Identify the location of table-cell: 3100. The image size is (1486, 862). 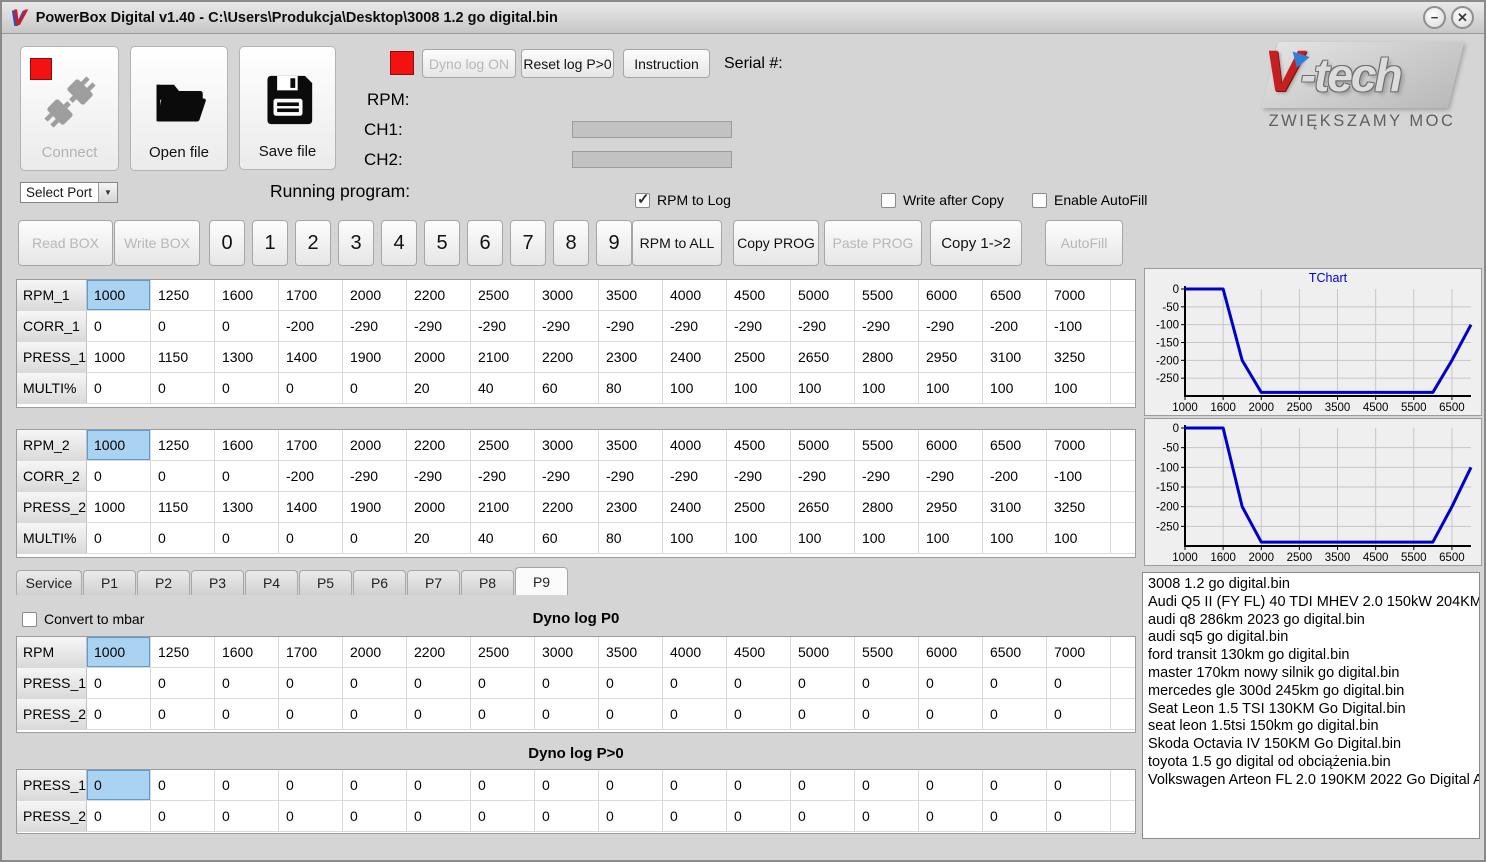
(1015, 357).